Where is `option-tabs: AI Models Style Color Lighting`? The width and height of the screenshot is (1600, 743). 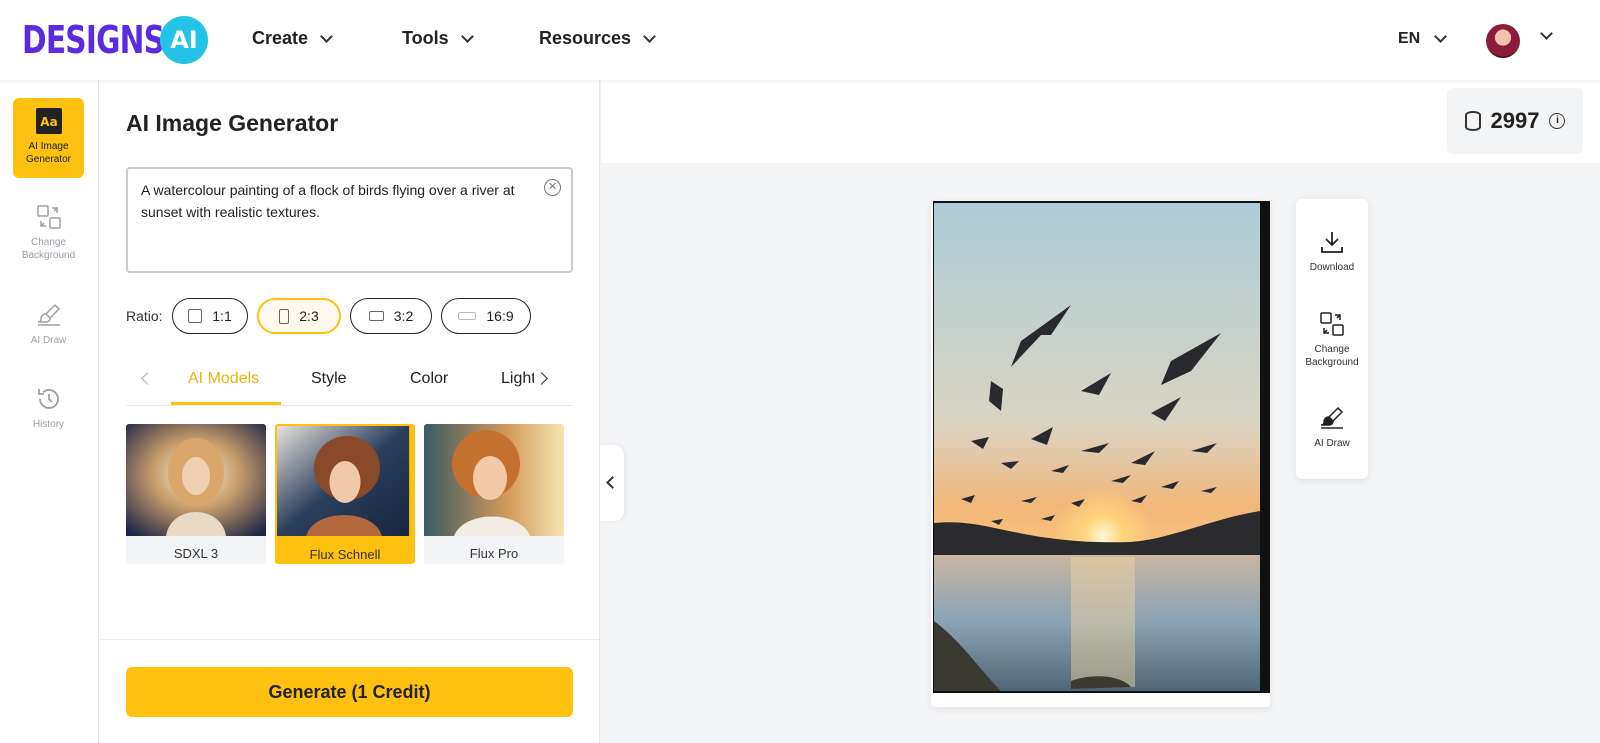 option-tabs: AI Models Style Color Lighting is located at coordinates (349, 383).